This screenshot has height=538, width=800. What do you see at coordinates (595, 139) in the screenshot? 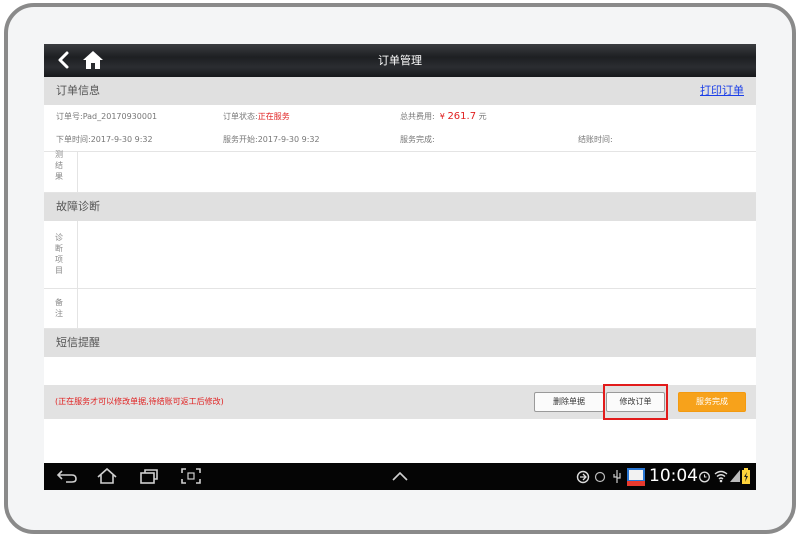
I see `checkout-time: 结账时间:` at bounding box center [595, 139].